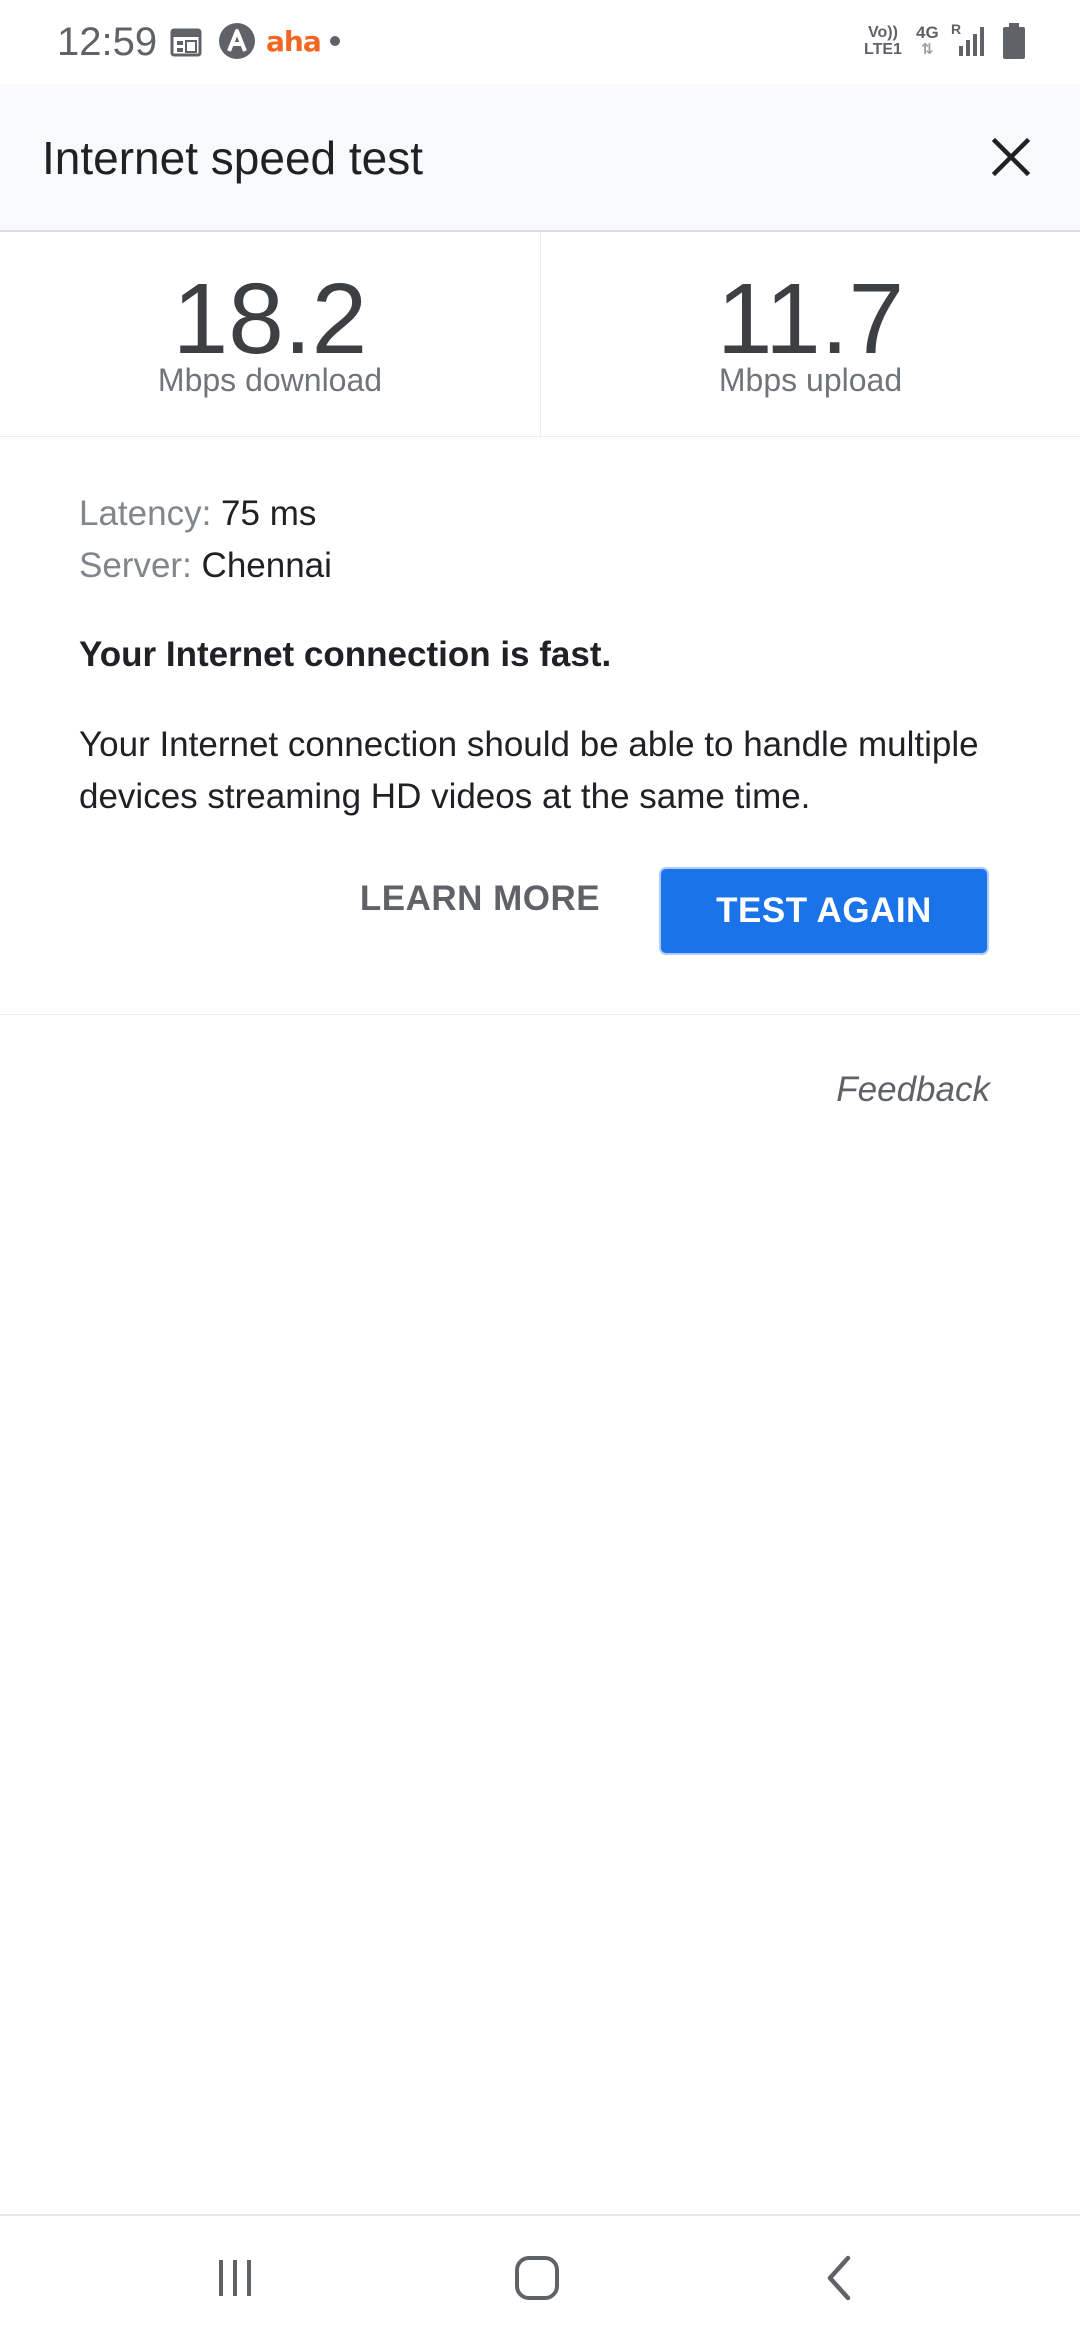 The width and height of the screenshot is (1080, 2342). What do you see at coordinates (270, 380) in the screenshot?
I see `download-speed-label: Mbps download` at bounding box center [270, 380].